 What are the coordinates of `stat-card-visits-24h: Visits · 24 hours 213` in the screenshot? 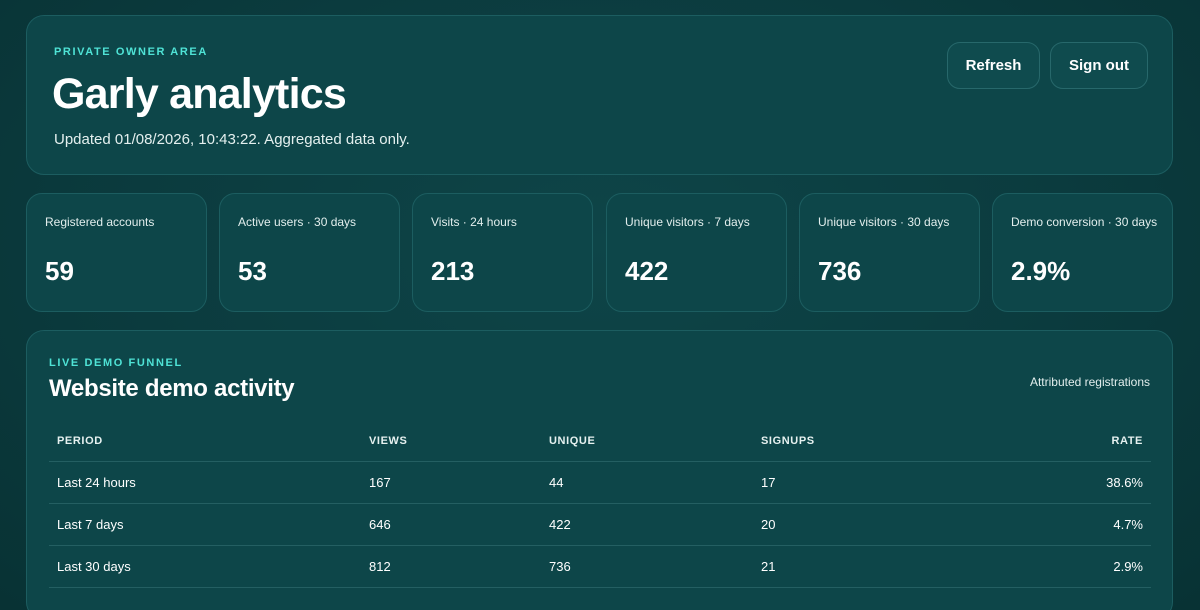 It's located at (502, 252).